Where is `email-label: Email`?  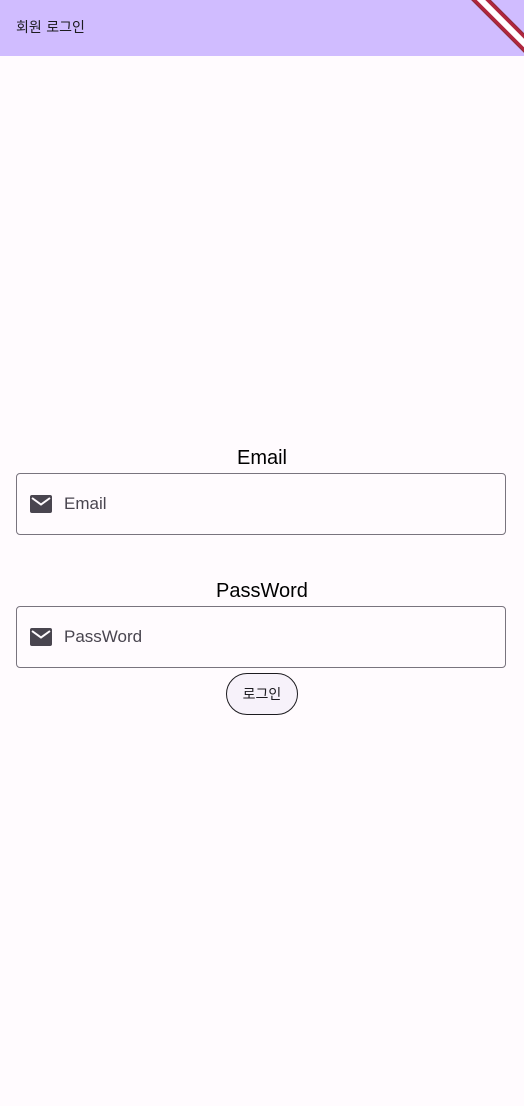
email-label: Email is located at coordinates (261, 458).